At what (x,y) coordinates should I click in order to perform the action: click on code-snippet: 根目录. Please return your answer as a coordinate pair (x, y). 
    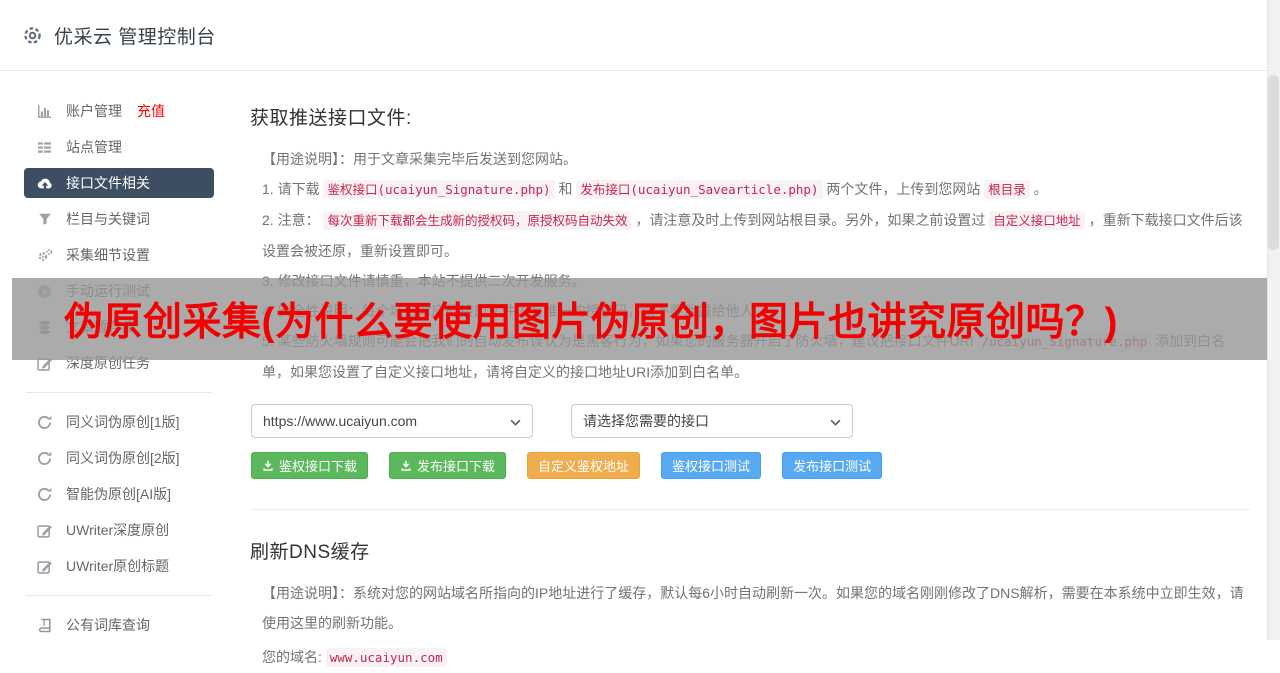
    Looking at the image, I should click on (1007, 189).